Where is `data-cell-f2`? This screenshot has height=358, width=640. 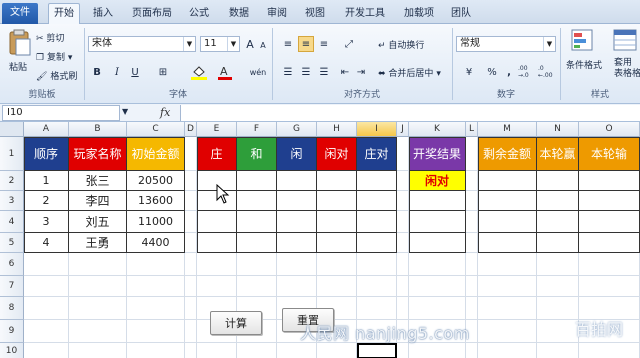
data-cell-f2 is located at coordinates (257, 181).